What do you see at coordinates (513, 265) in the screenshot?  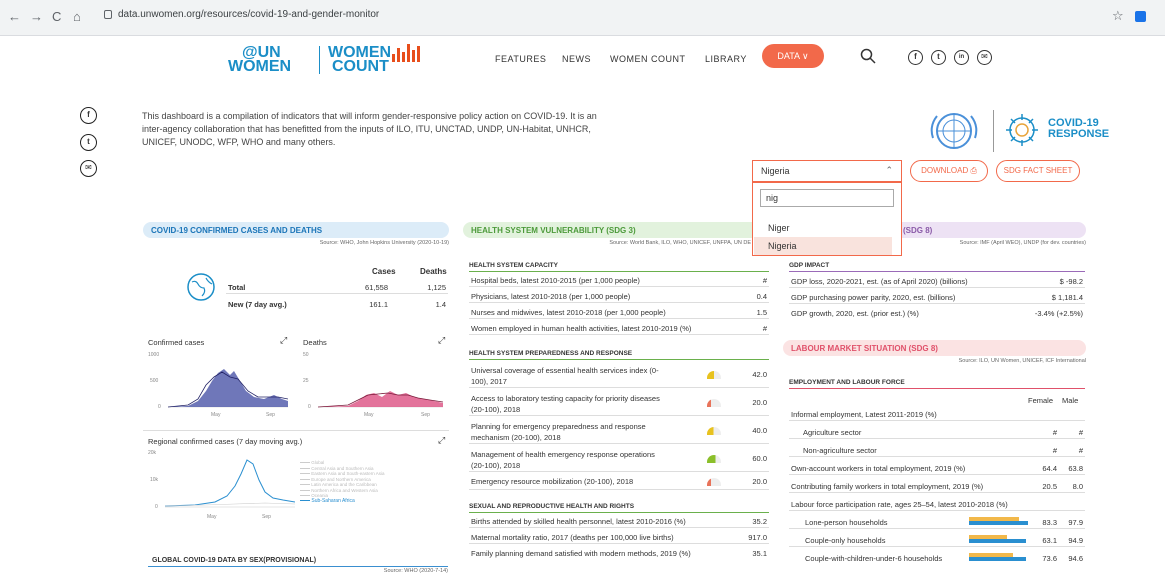 I see `capacity-title: HEALTH SYSTEM CAPACITY` at bounding box center [513, 265].